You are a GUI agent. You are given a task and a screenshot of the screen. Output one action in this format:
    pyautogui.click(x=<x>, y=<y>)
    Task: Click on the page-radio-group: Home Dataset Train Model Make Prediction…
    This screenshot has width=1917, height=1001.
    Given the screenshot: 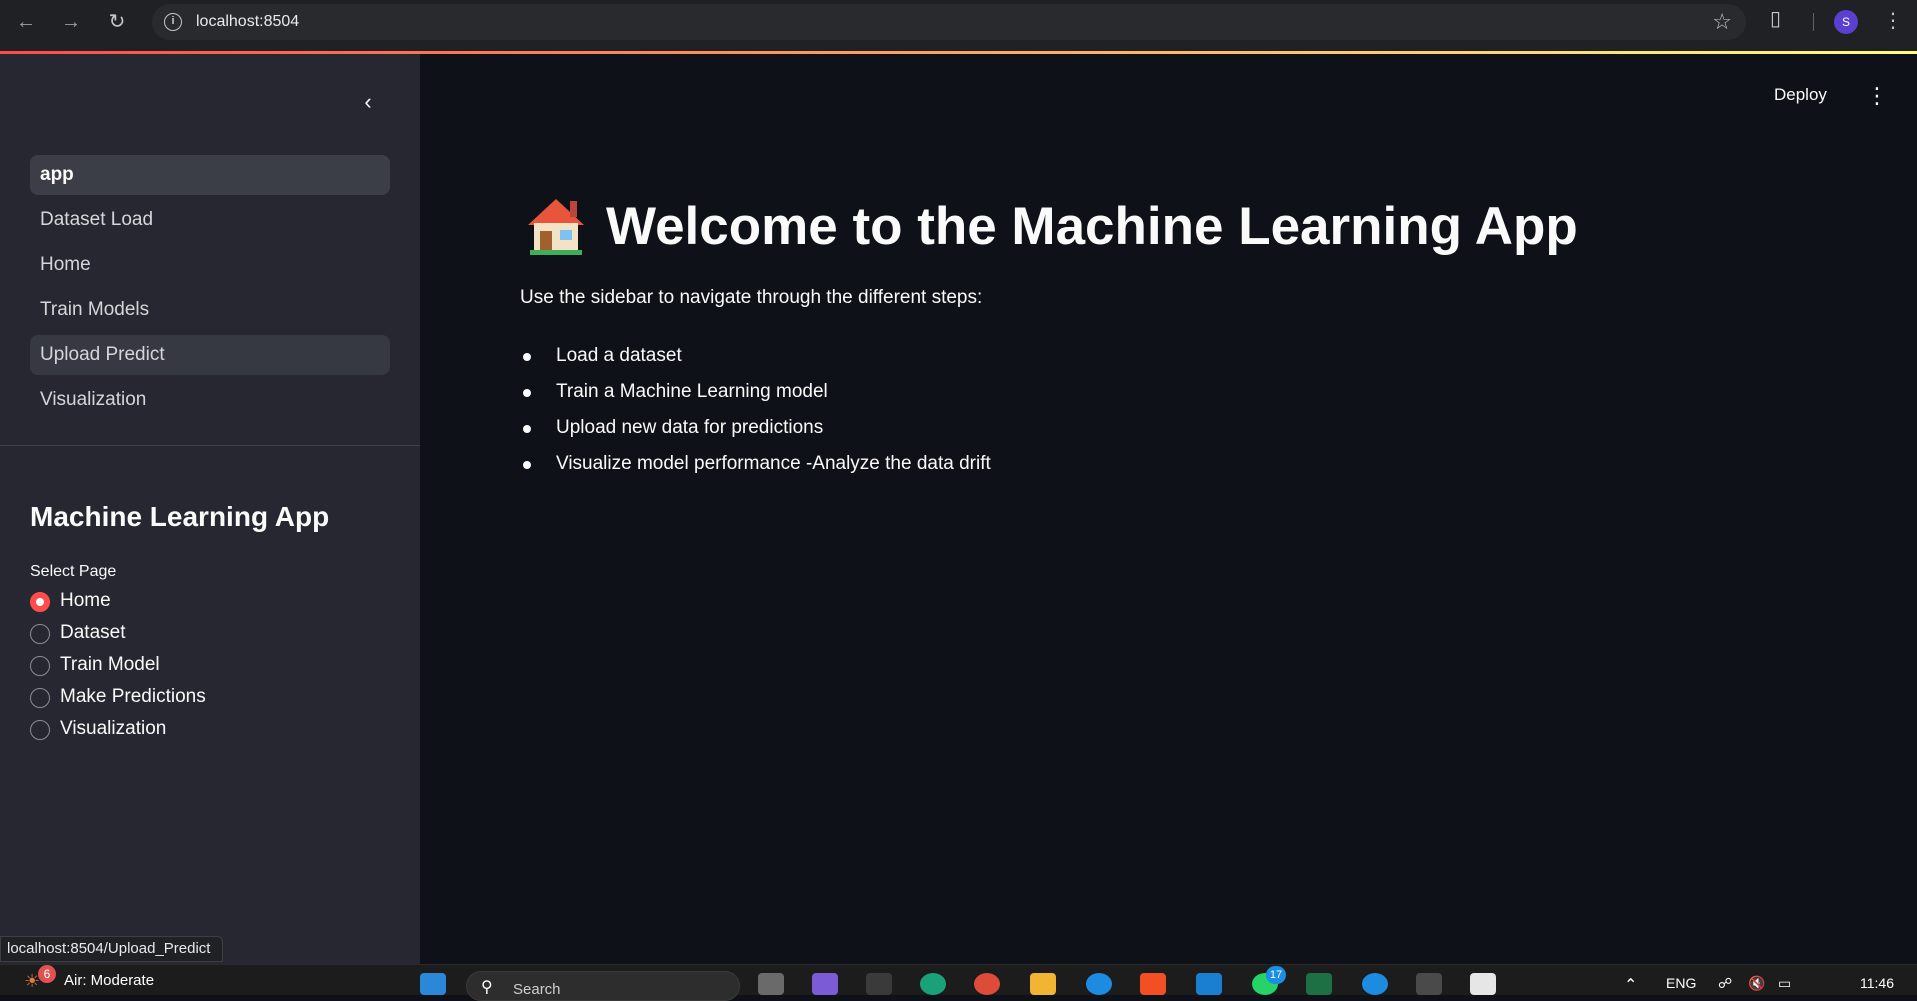 What is the action you would take?
    pyautogui.click(x=155, y=666)
    